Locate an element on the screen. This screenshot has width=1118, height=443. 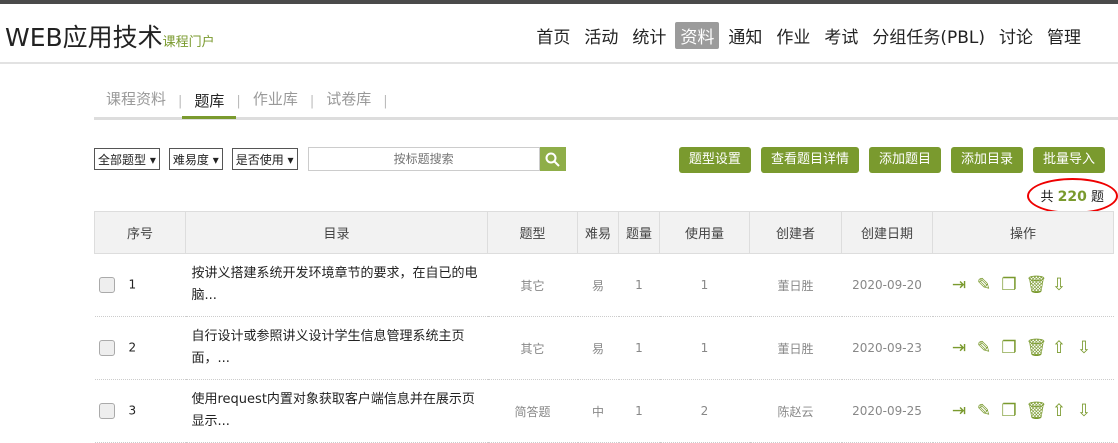
subtab-0: 课程资料 is located at coordinates (136, 101).